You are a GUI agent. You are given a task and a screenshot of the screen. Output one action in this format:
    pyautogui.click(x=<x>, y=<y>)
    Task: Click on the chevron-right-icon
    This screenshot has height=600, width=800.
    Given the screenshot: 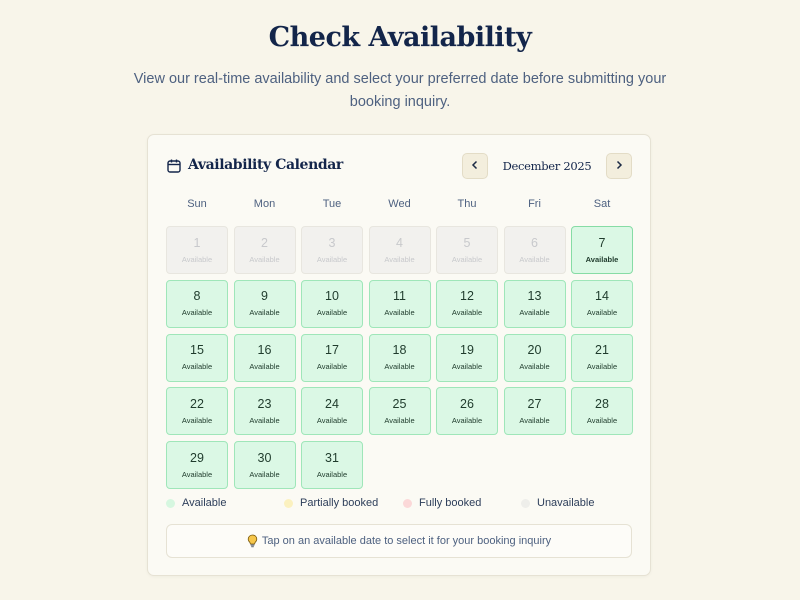 What is the action you would take?
    pyautogui.click(x=619, y=166)
    